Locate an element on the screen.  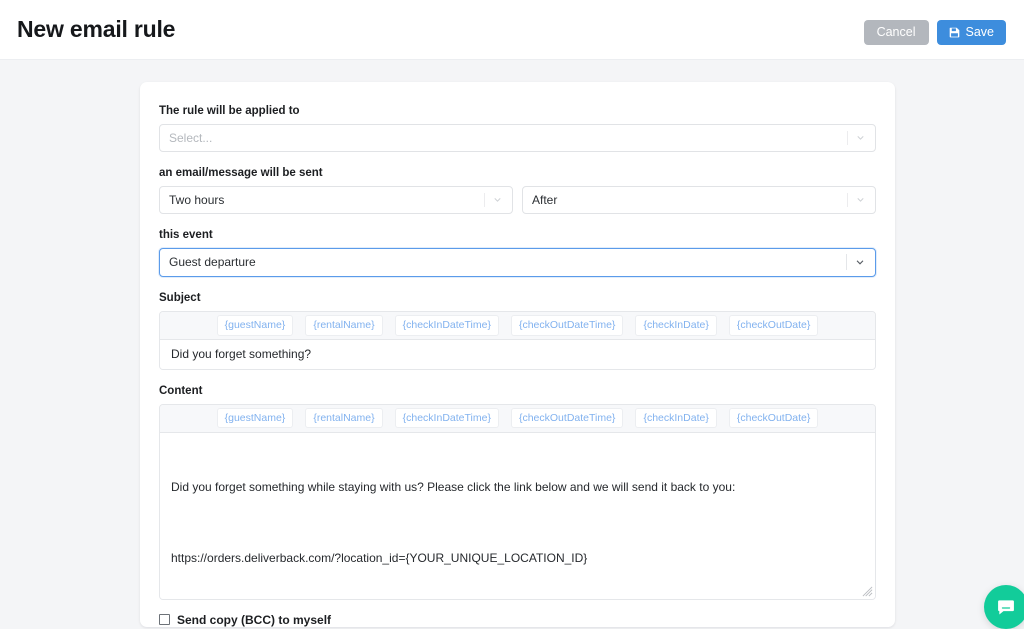
applied-to-label: The rule will be applied to is located at coordinates (517, 111).